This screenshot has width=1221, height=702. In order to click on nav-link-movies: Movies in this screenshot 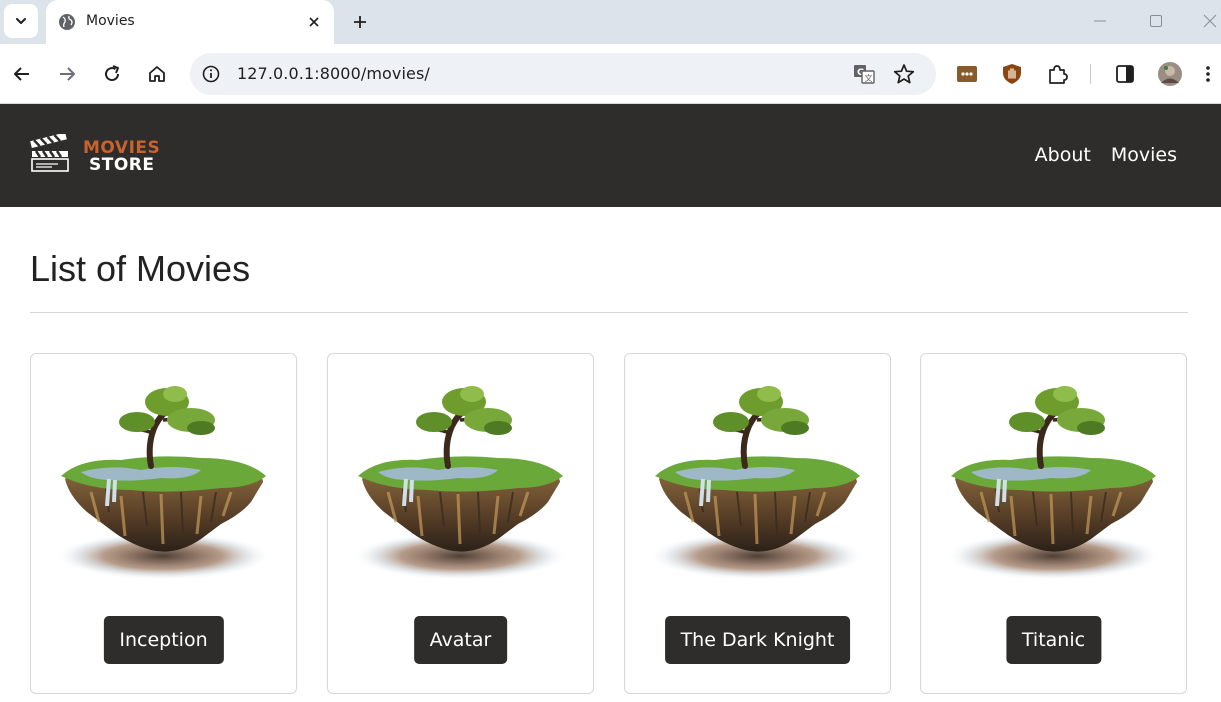, I will do `click(1144, 155)`.